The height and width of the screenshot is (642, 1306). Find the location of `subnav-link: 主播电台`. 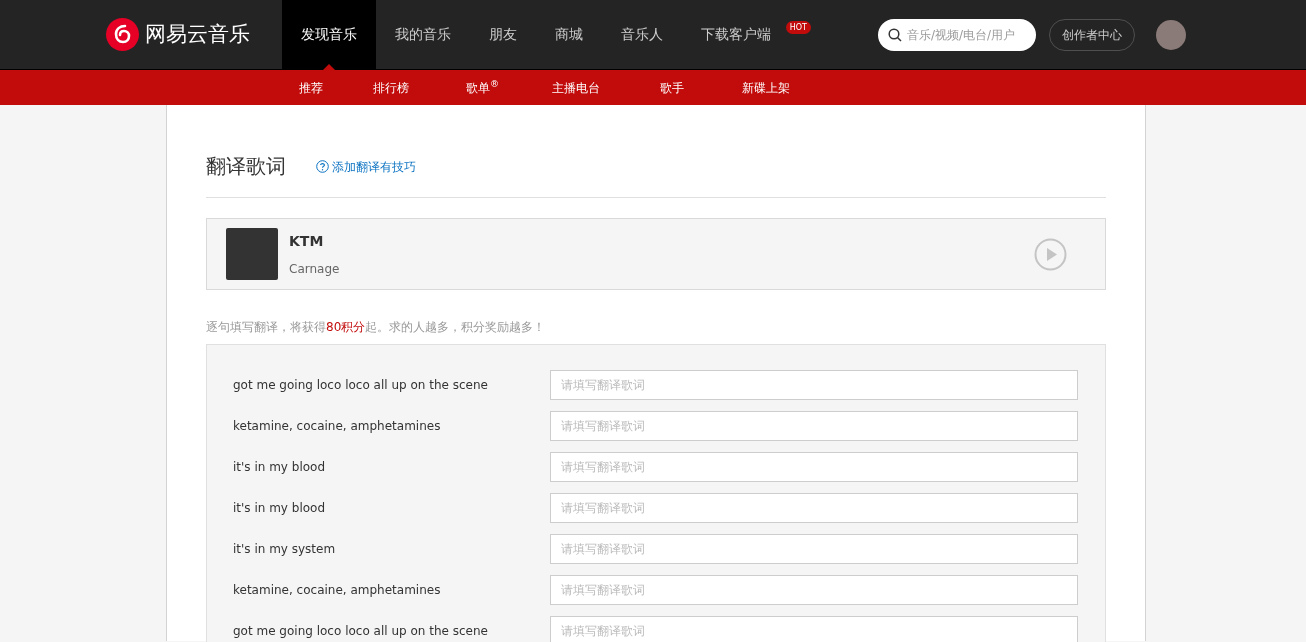

subnav-link: 主播电台 is located at coordinates (576, 87).